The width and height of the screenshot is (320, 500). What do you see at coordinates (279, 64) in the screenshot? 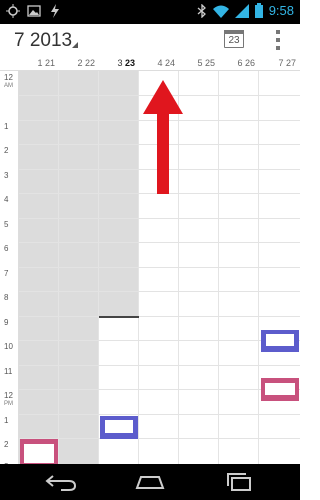
I see `day-header-27: 7 27` at bounding box center [279, 64].